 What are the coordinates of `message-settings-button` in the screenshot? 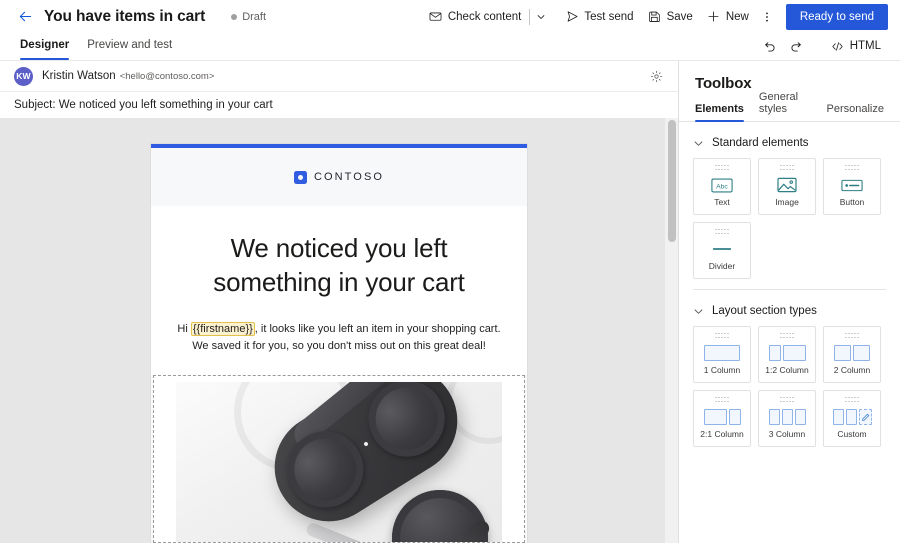 It's located at (656, 76).